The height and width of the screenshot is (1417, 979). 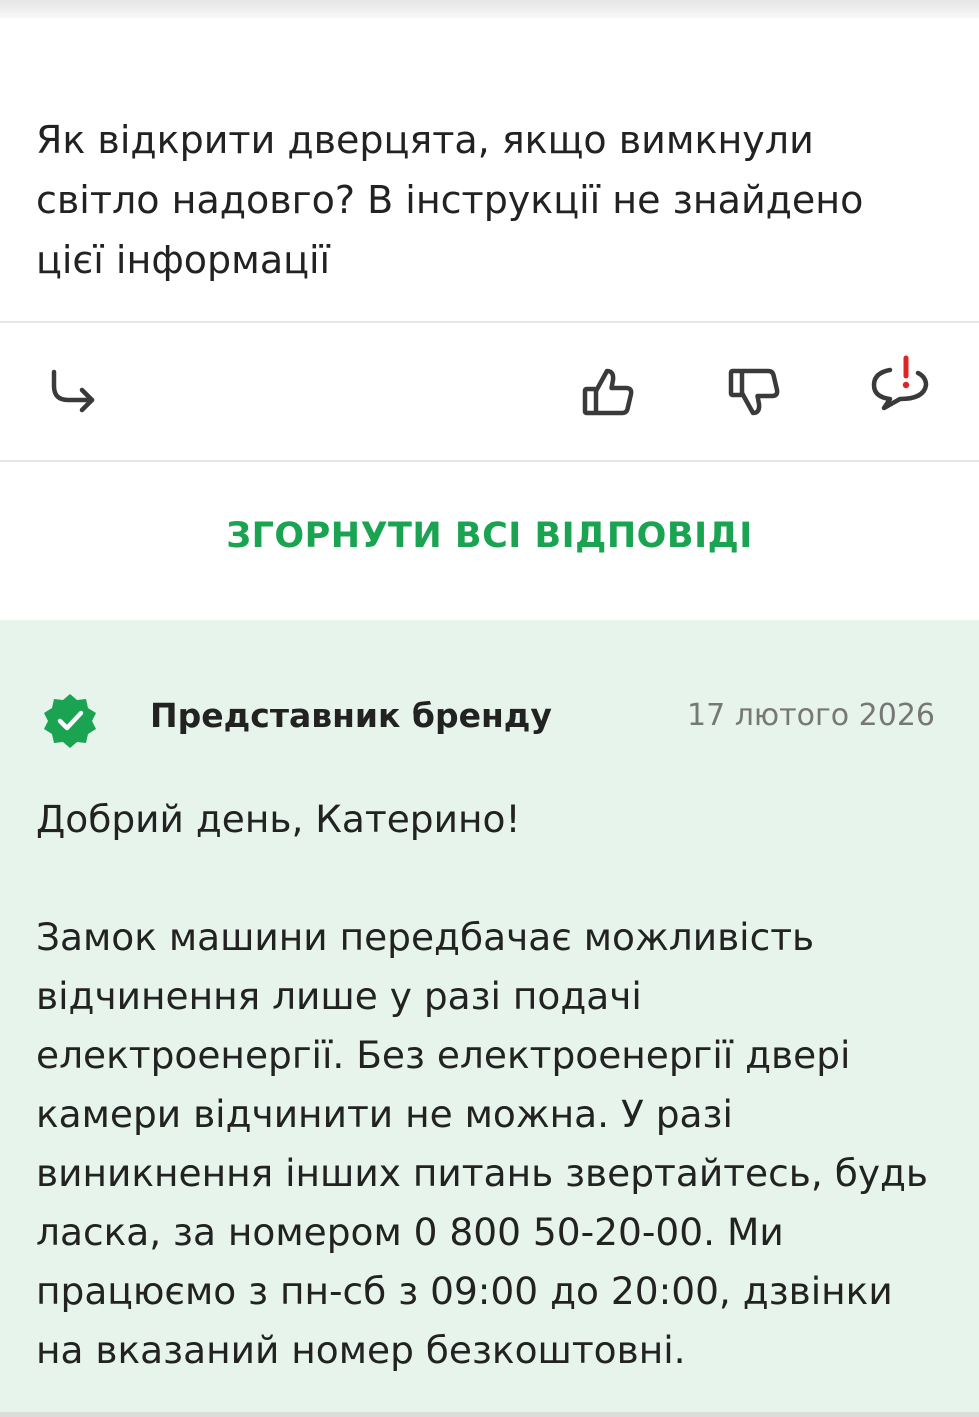 What do you see at coordinates (489, 1414) in the screenshot?
I see `bottom-divider` at bounding box center [489, 1414].